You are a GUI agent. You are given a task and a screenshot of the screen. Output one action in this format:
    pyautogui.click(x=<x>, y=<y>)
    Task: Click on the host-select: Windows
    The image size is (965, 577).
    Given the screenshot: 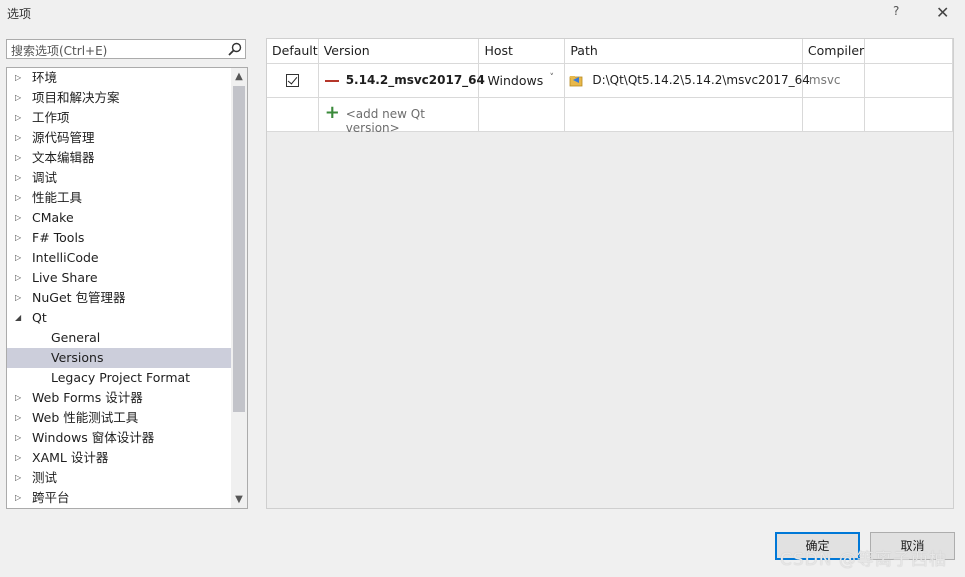 What is the action you would take?
    pyautogui.click(x=515, y=80)
    